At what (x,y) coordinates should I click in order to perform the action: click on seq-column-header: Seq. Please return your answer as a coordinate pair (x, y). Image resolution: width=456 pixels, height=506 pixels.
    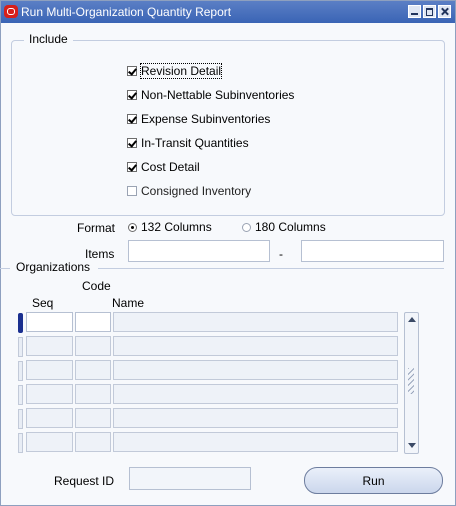
    Looking at the image, I should click on (43, 303).